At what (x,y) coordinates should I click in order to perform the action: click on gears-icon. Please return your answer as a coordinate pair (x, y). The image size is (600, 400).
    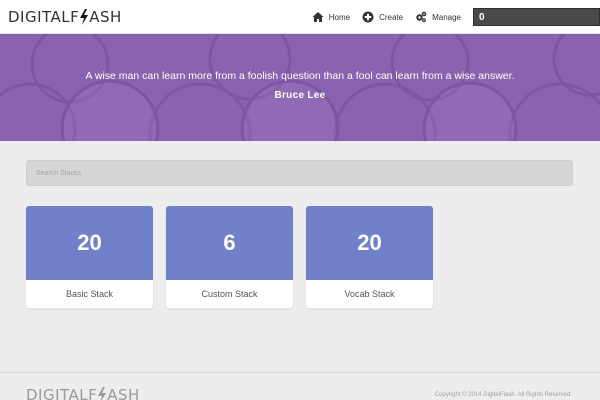
    Looking at the image, I should click on (421, 17).